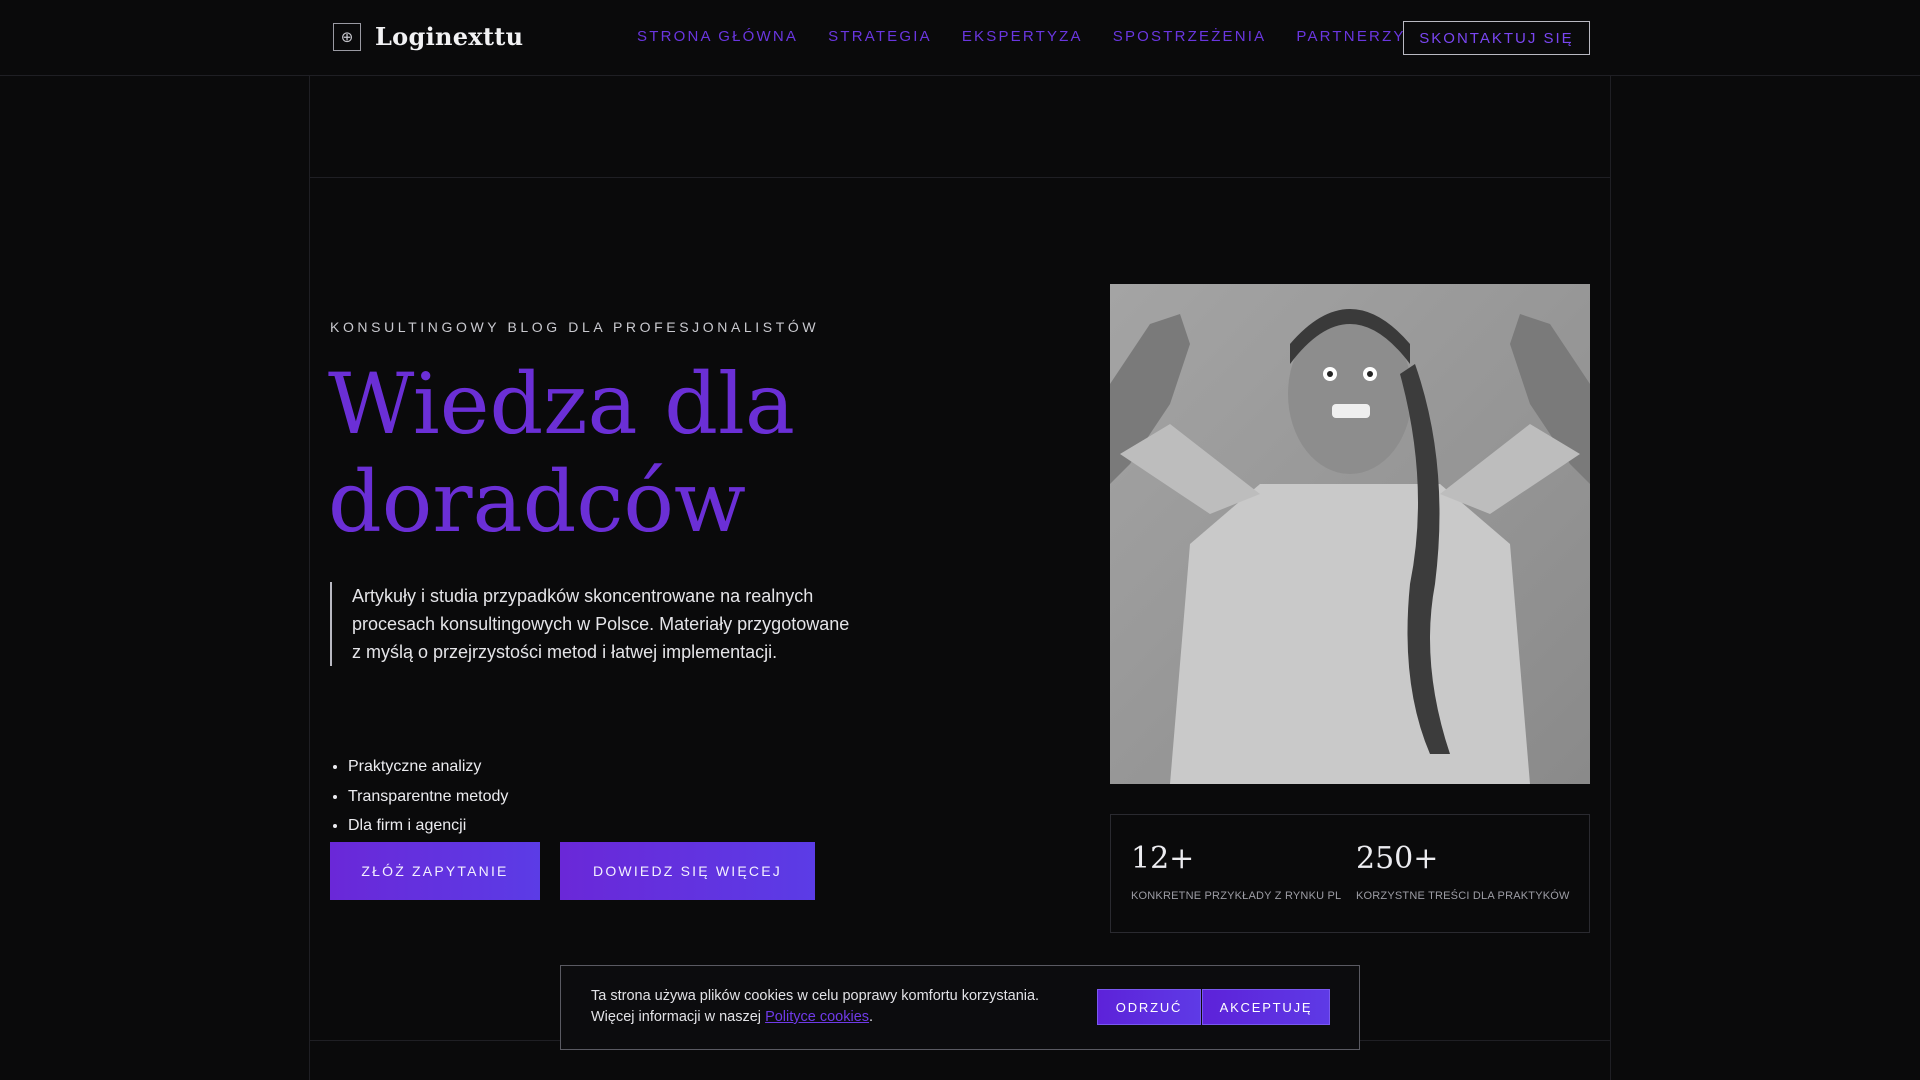 The height and width of the screenshot is (1080, 1920). I want to click on stat-label: KORZYSTNE TREŚCI DLA PRAKTYKÓW, so click(1463, 896).